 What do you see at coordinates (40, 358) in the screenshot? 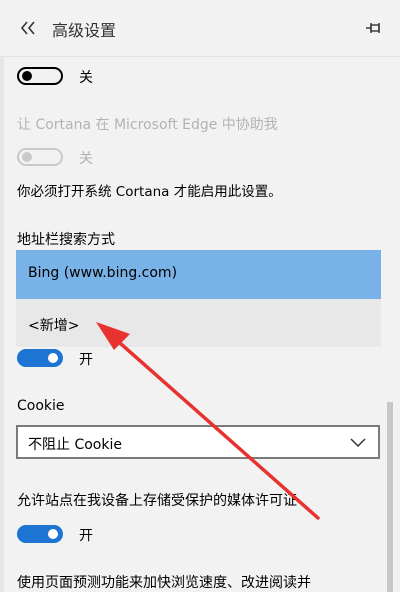
I see `search-suggestions-toggle` at bounding box center [40, 358].